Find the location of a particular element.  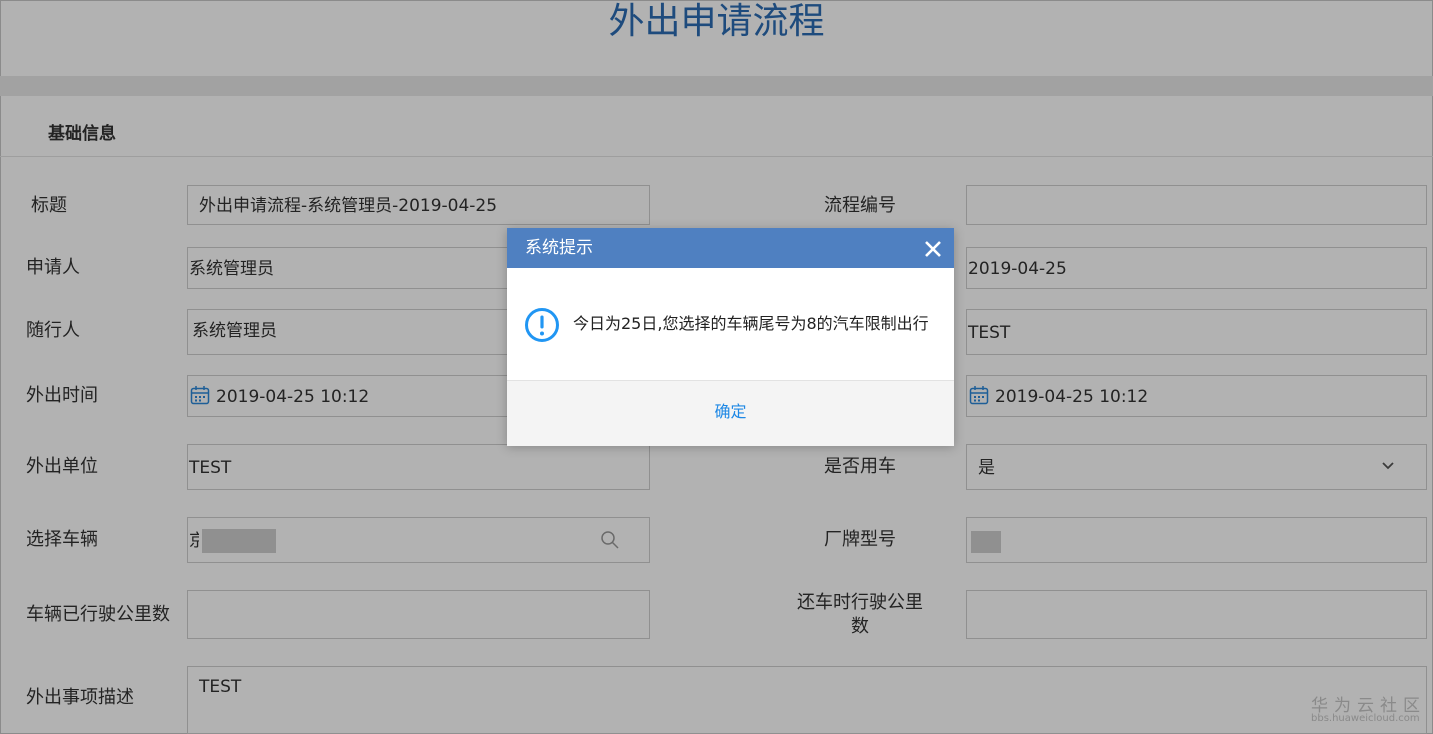

confirm-button: 确定 is located at coordinates (730, 412).